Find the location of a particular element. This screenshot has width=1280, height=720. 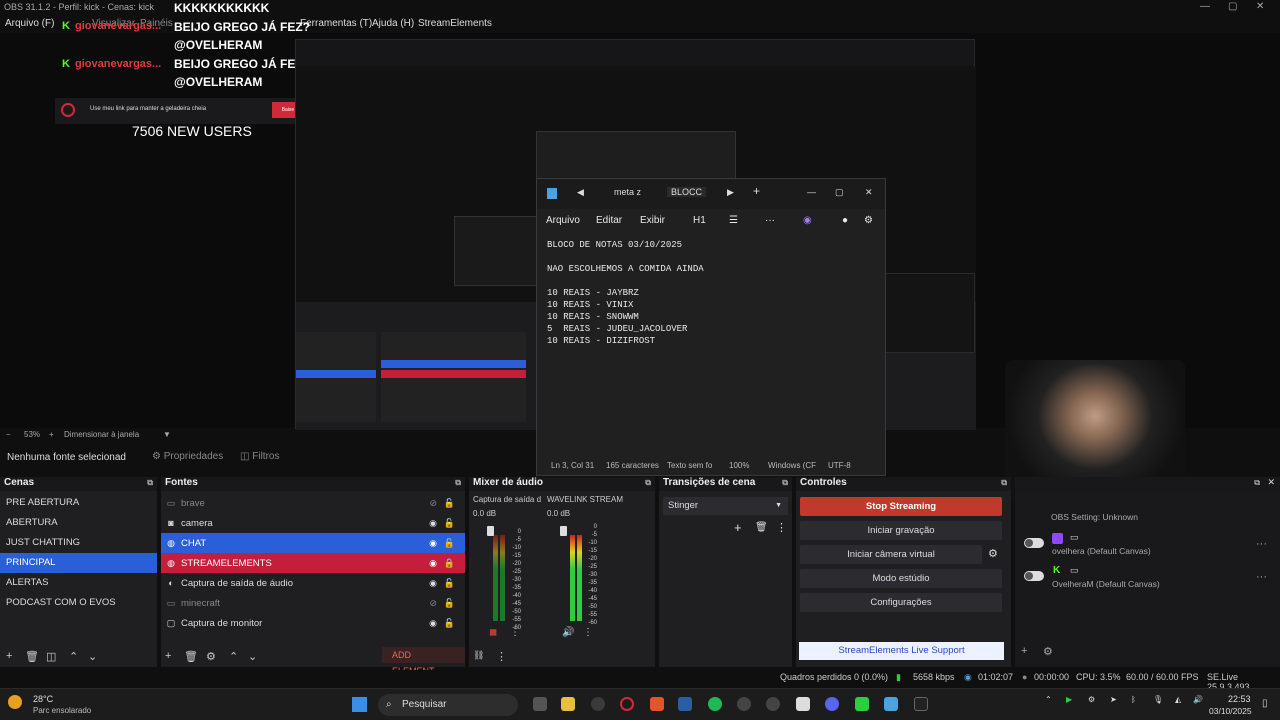

scene-item: ALERTAS is located at coordinates (78, 583).